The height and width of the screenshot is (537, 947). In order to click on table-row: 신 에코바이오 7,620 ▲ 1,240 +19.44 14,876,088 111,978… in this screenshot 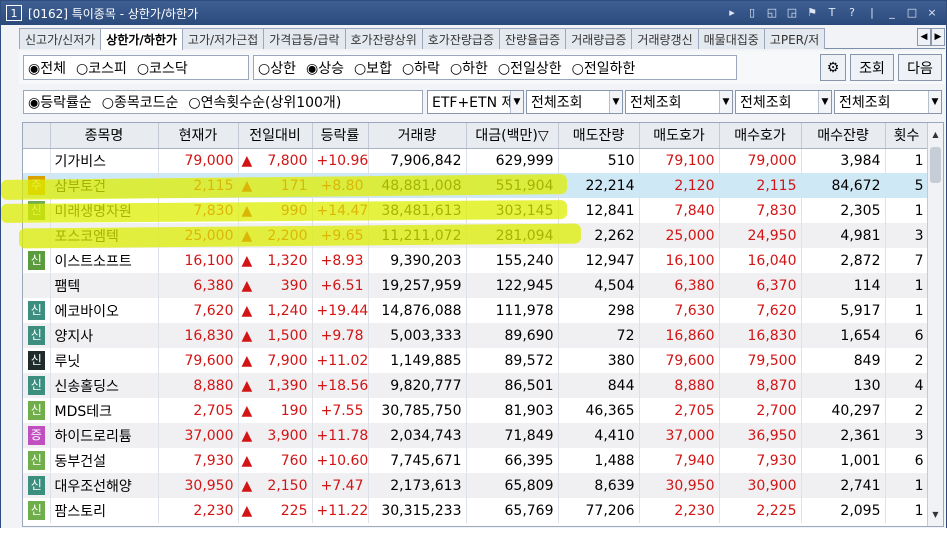, I will do `click(476, 310)`.